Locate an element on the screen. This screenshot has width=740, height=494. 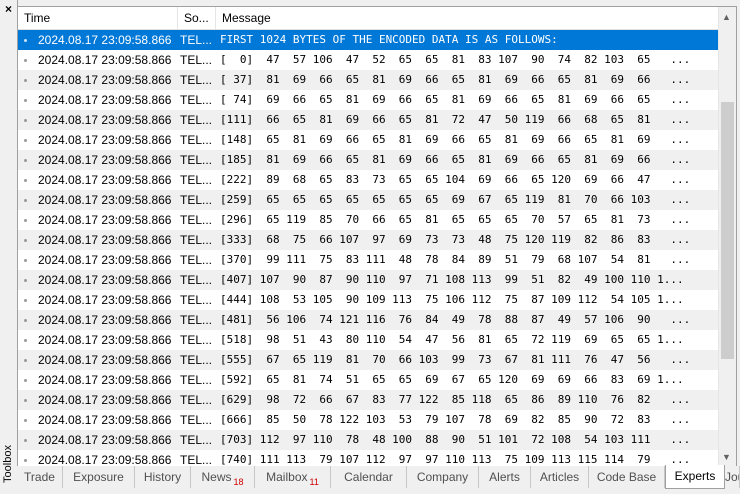
tab-label: Company is located at coordinates (442, 477).